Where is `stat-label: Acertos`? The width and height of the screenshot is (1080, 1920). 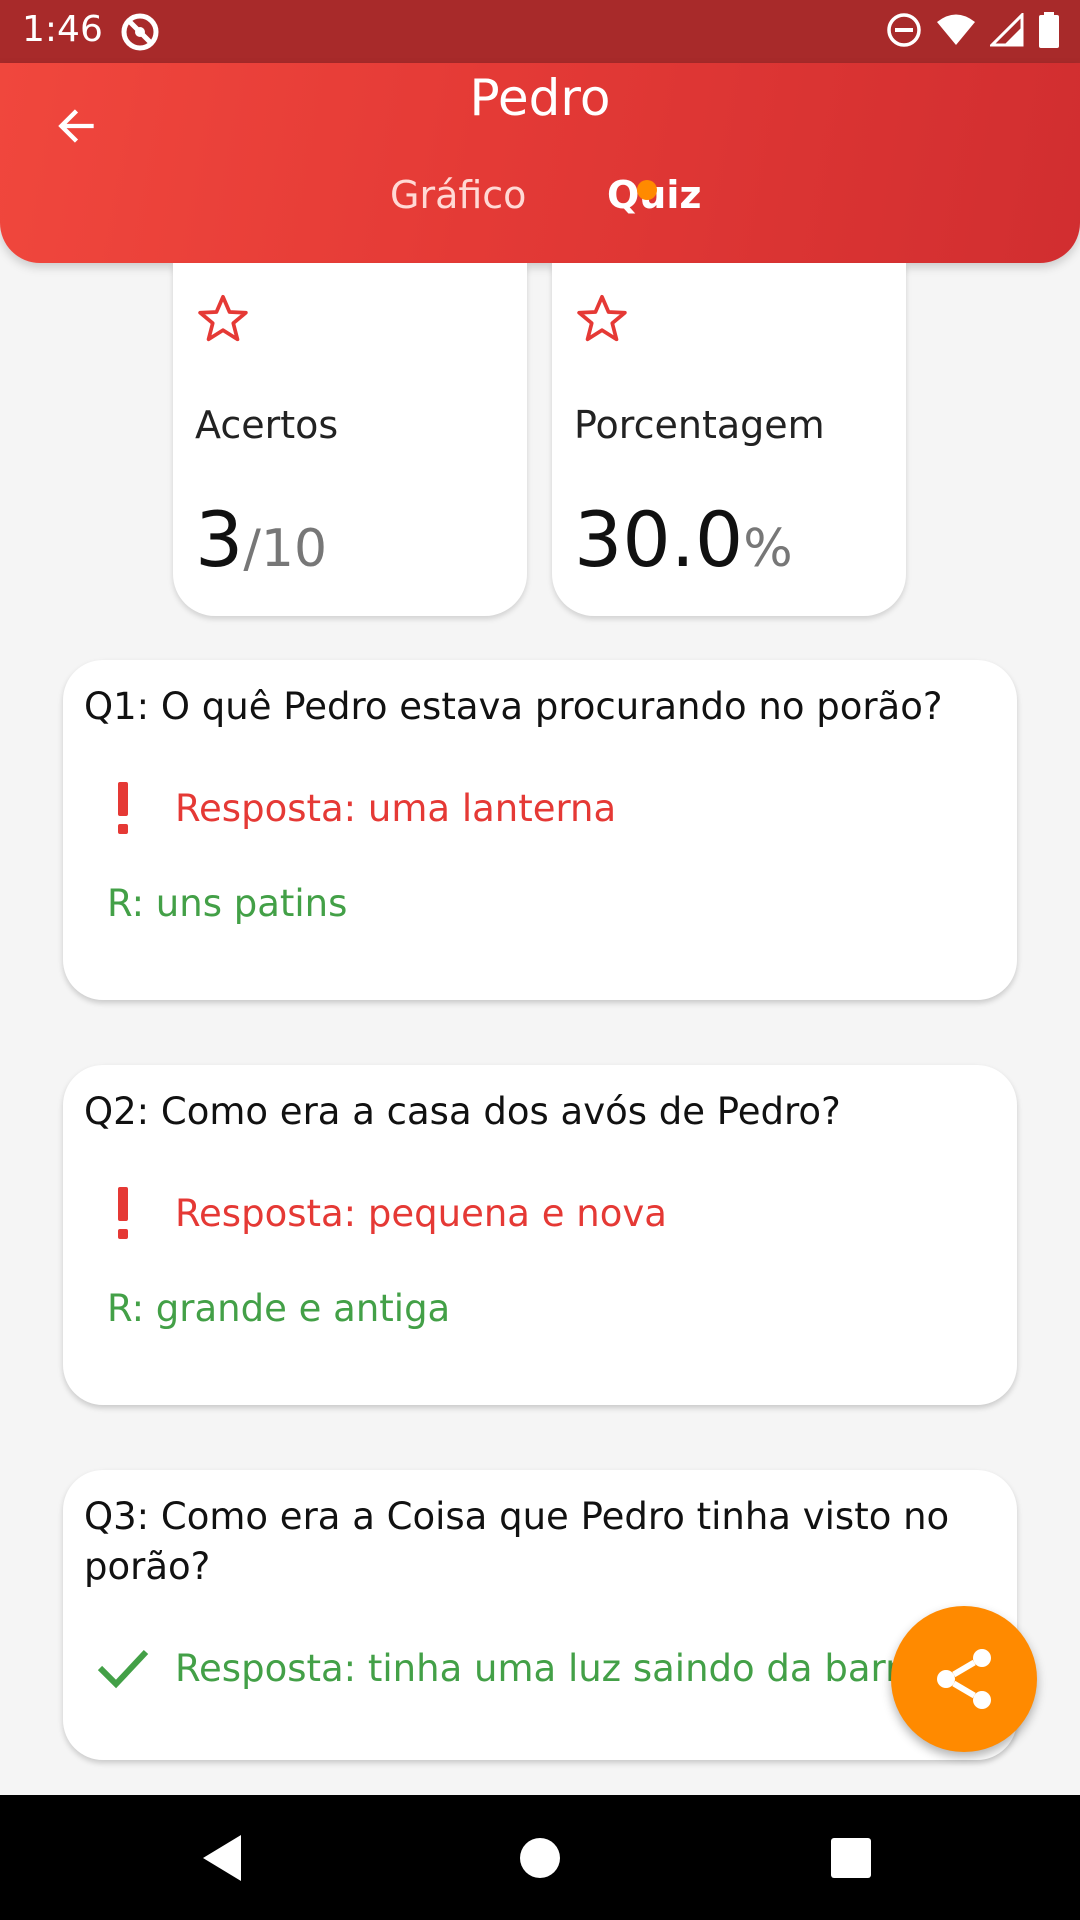 stat-label: Acertos is located at coordinates (267, 425).